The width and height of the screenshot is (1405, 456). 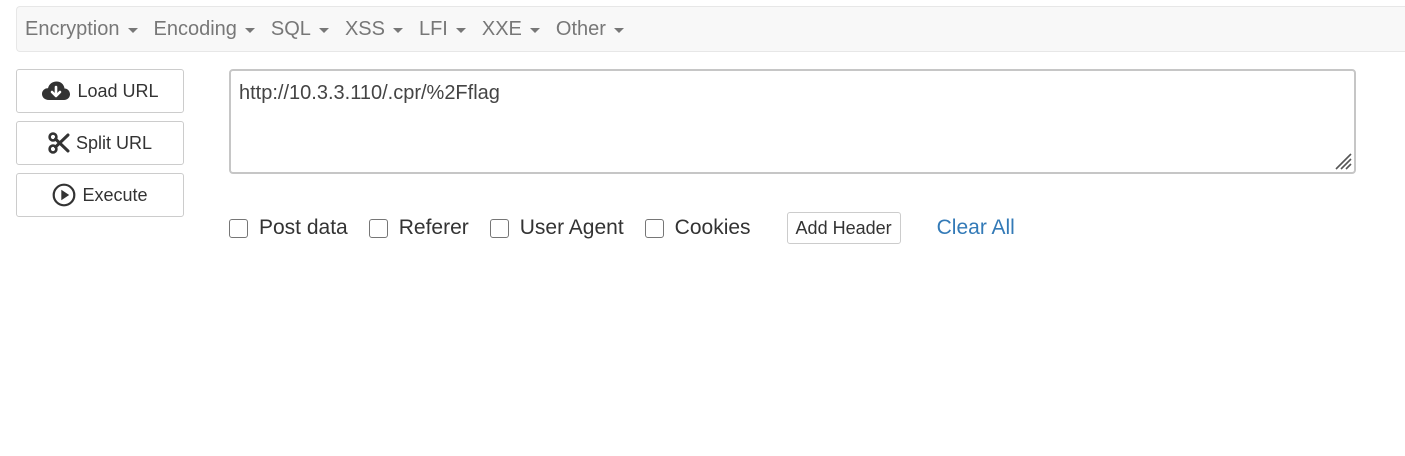 I want to click on cloud-download-icon, so click(x=56, y=91).